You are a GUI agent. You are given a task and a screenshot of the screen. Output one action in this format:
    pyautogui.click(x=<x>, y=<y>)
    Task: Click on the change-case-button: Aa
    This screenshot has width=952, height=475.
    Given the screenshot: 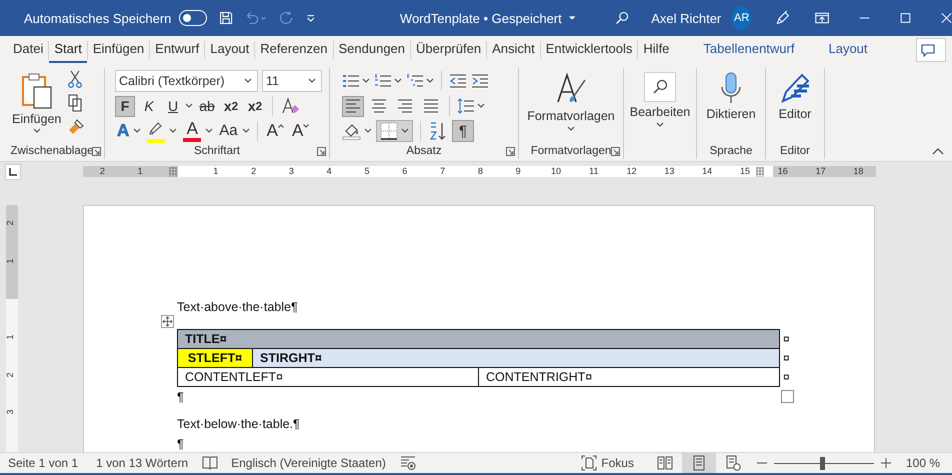 What is the action you would take?
    pyautogui.click(x=228, y=131)
    